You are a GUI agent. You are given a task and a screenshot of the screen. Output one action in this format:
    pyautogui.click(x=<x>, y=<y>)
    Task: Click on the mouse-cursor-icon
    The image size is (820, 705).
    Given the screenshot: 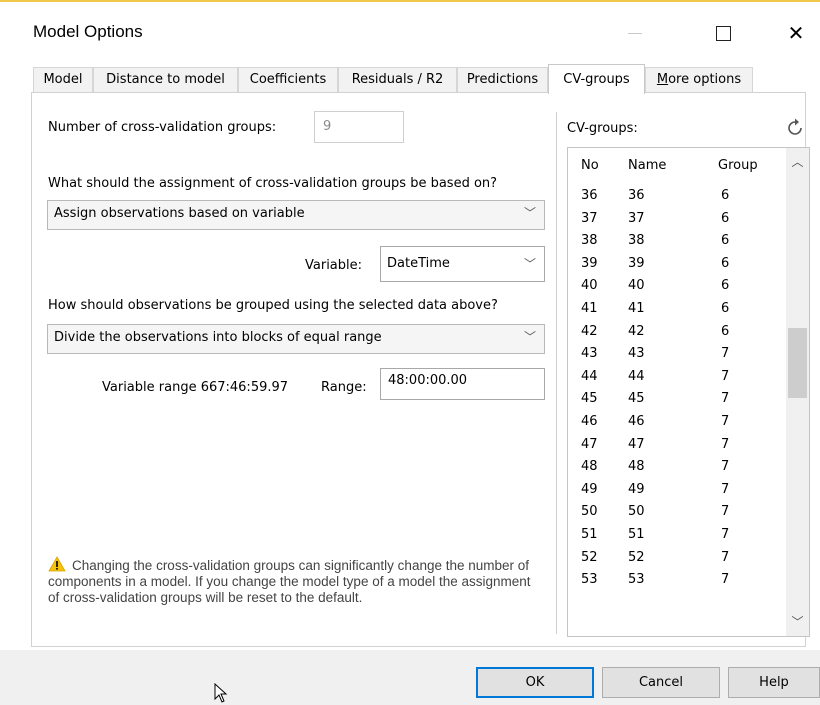 What is the action you would take?
    pyautogui.click(x=221, y=693)
    